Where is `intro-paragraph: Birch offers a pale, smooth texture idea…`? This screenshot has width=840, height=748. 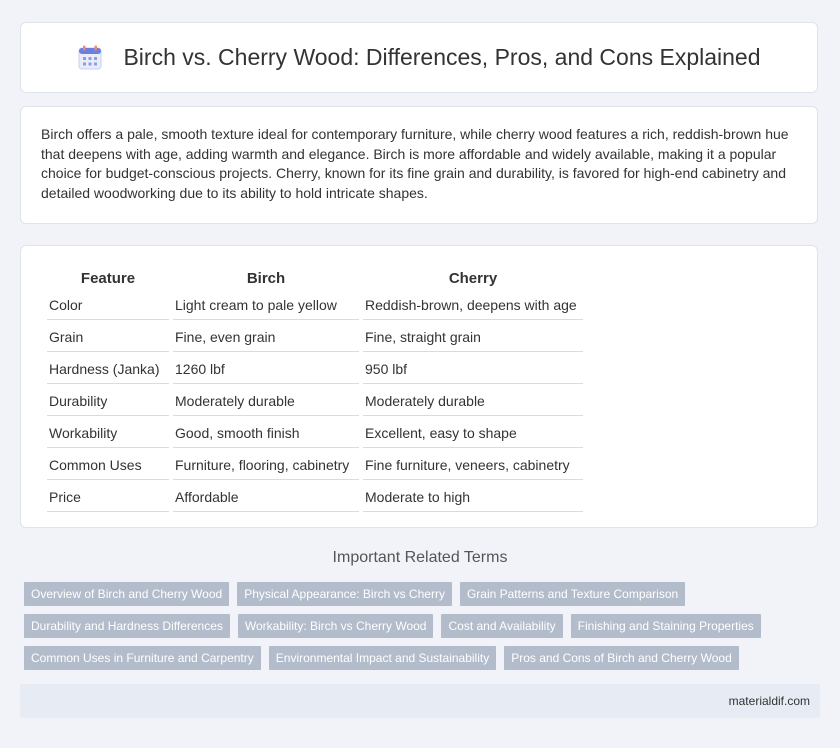
intro-paragraph: Birch offers a pale, smooth texture idea… is located at coordinates (415, 163).